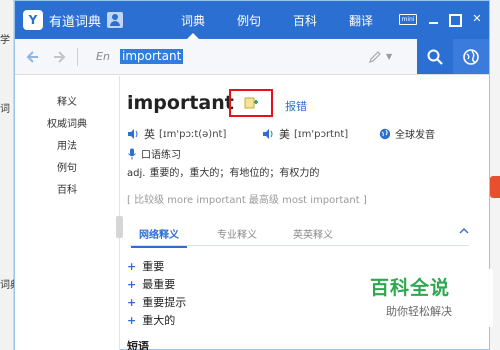 This screenshot has height=350, width=500. What do you see at coordinates (149, 134) in the screenshot?
I see `uk-label: 英` at bounding box center [149, 134].